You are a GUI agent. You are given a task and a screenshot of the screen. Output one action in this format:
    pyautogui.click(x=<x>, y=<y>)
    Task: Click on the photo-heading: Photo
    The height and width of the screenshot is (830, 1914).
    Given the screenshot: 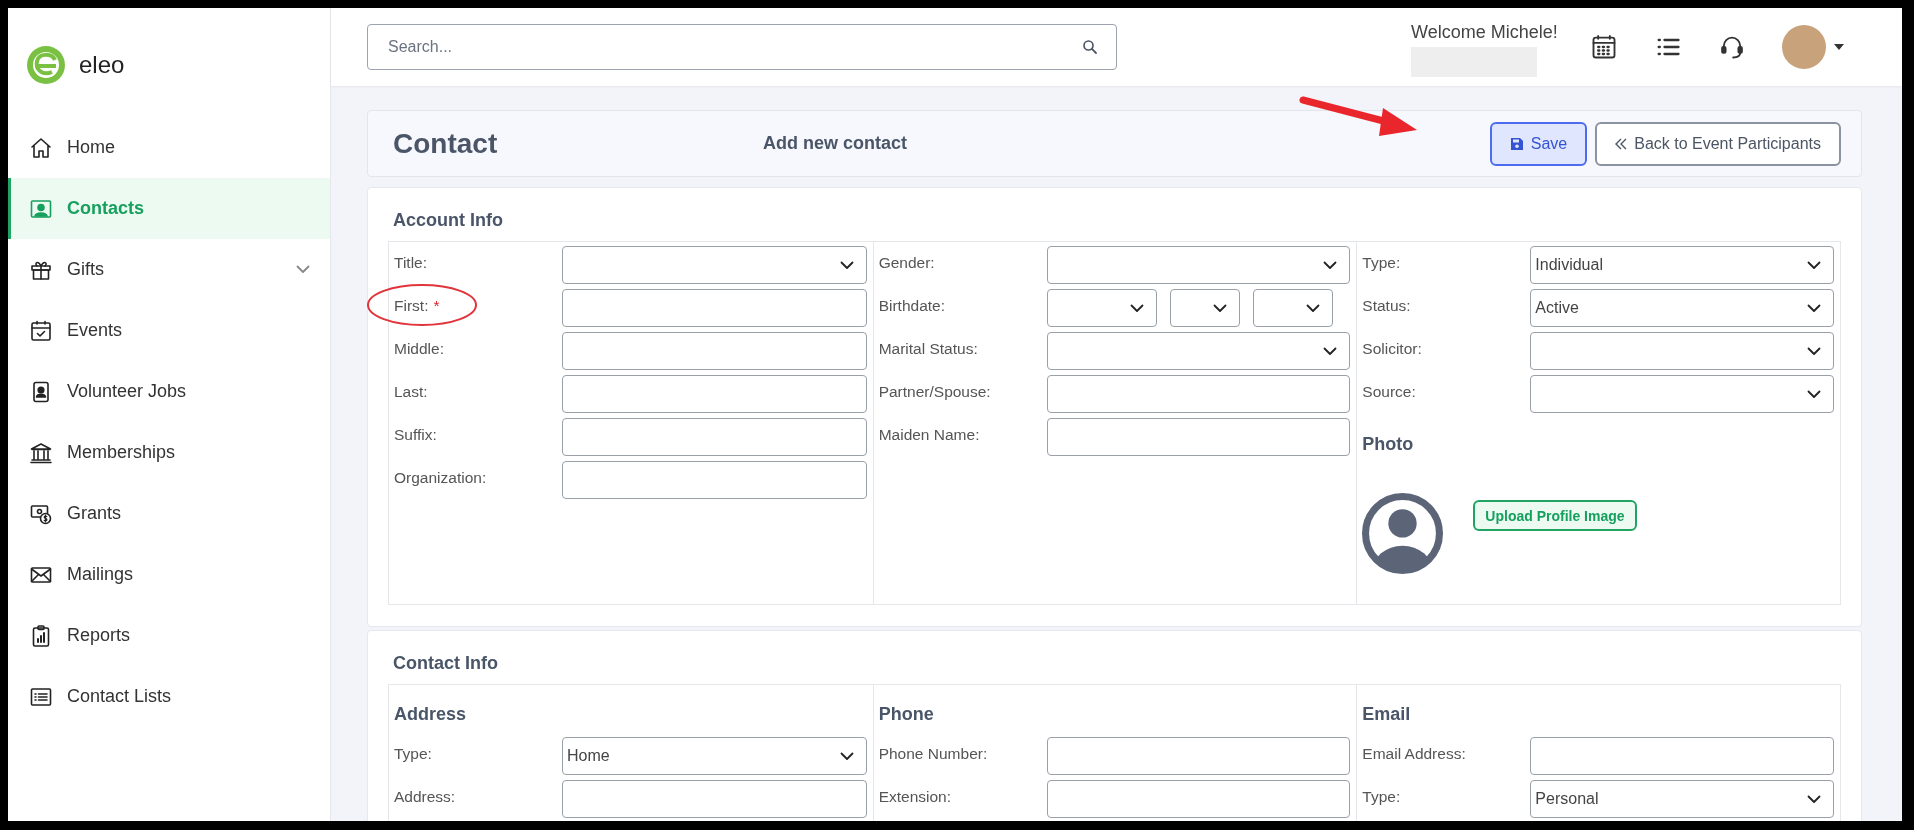 What is the action you would take?
    pyautogui.click(x=1388, y=444)
    